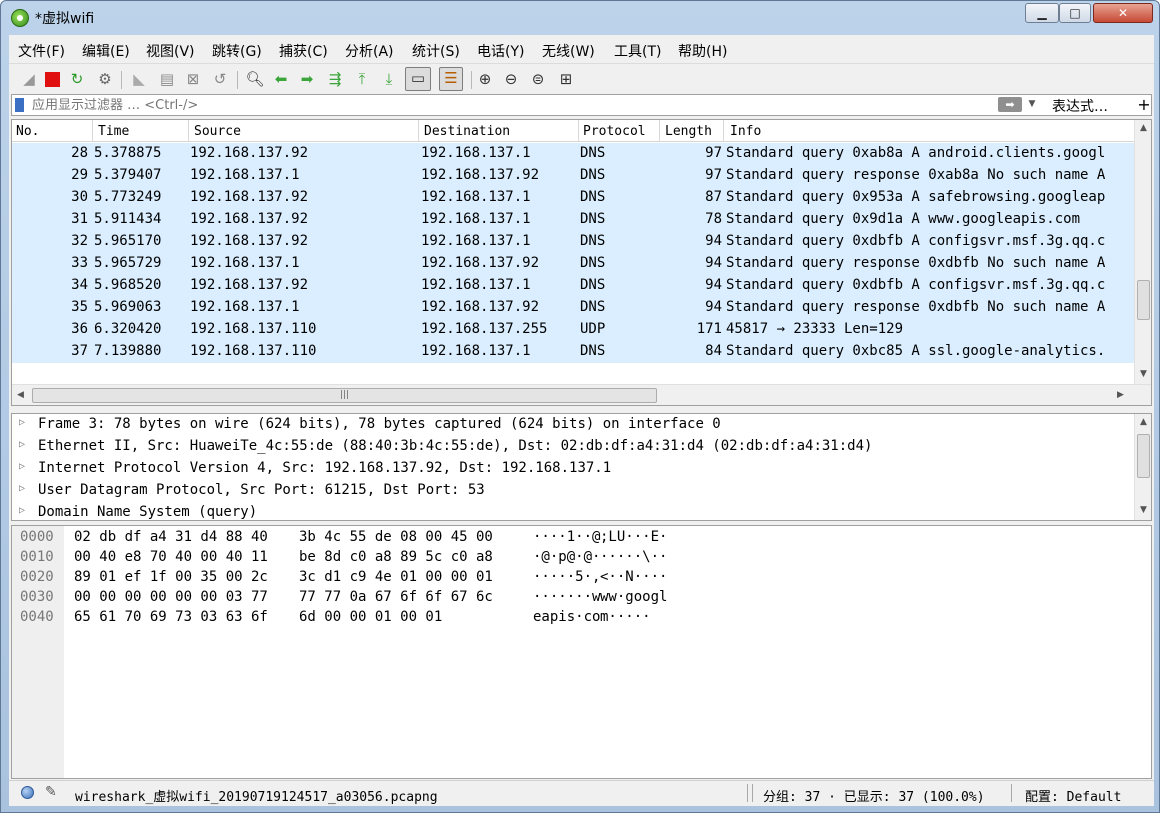 The height and width of the screenshot is (813, 1160). I want to click on column-header-source: Source, so click(217, 134).